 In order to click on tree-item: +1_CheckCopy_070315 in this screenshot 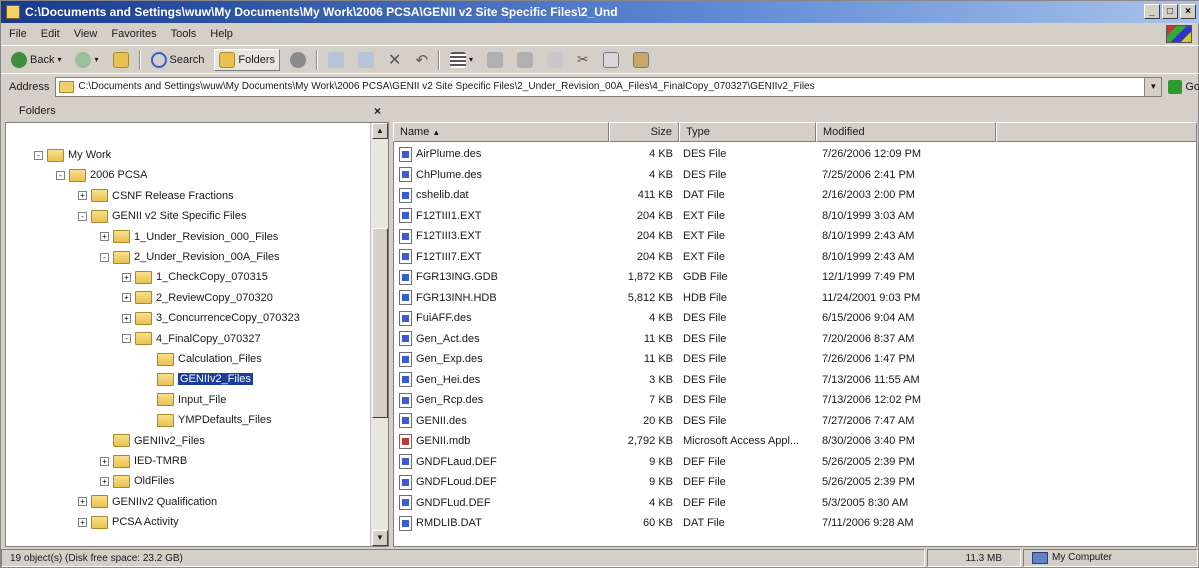, I will do `click(195, 277)`.